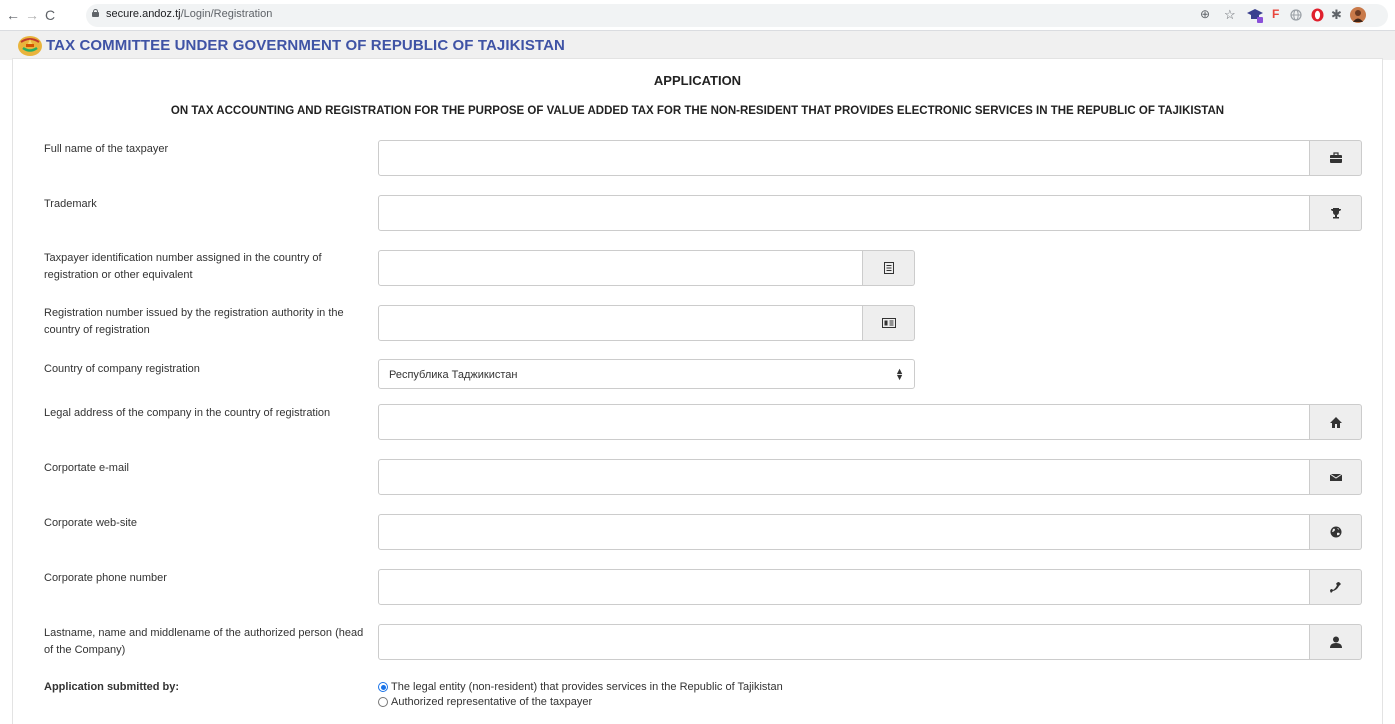 The width and height of the screenshot is (1395, 724). What do you see at coordinates (1336, 15) in the screenshot?
I see `extensions-puzzle-icon: ✱` at bounding box center [1336, 15].